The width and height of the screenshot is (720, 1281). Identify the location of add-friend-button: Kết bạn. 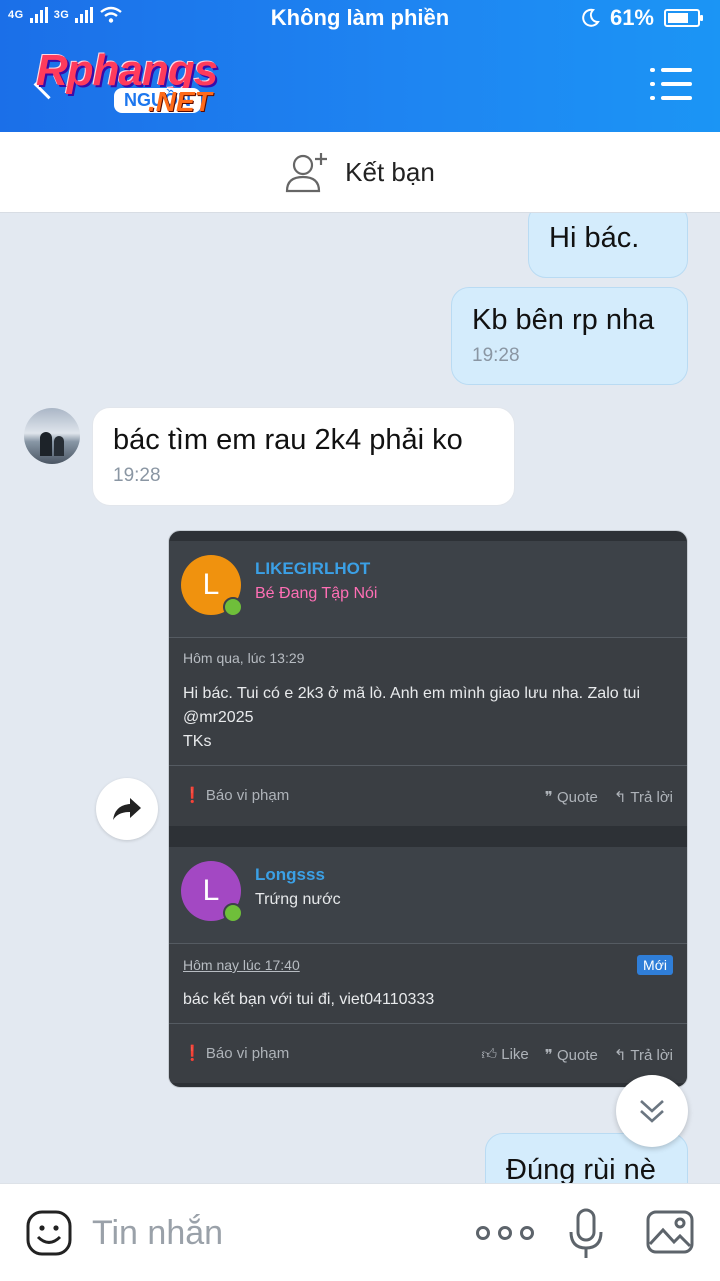
(360, 172).